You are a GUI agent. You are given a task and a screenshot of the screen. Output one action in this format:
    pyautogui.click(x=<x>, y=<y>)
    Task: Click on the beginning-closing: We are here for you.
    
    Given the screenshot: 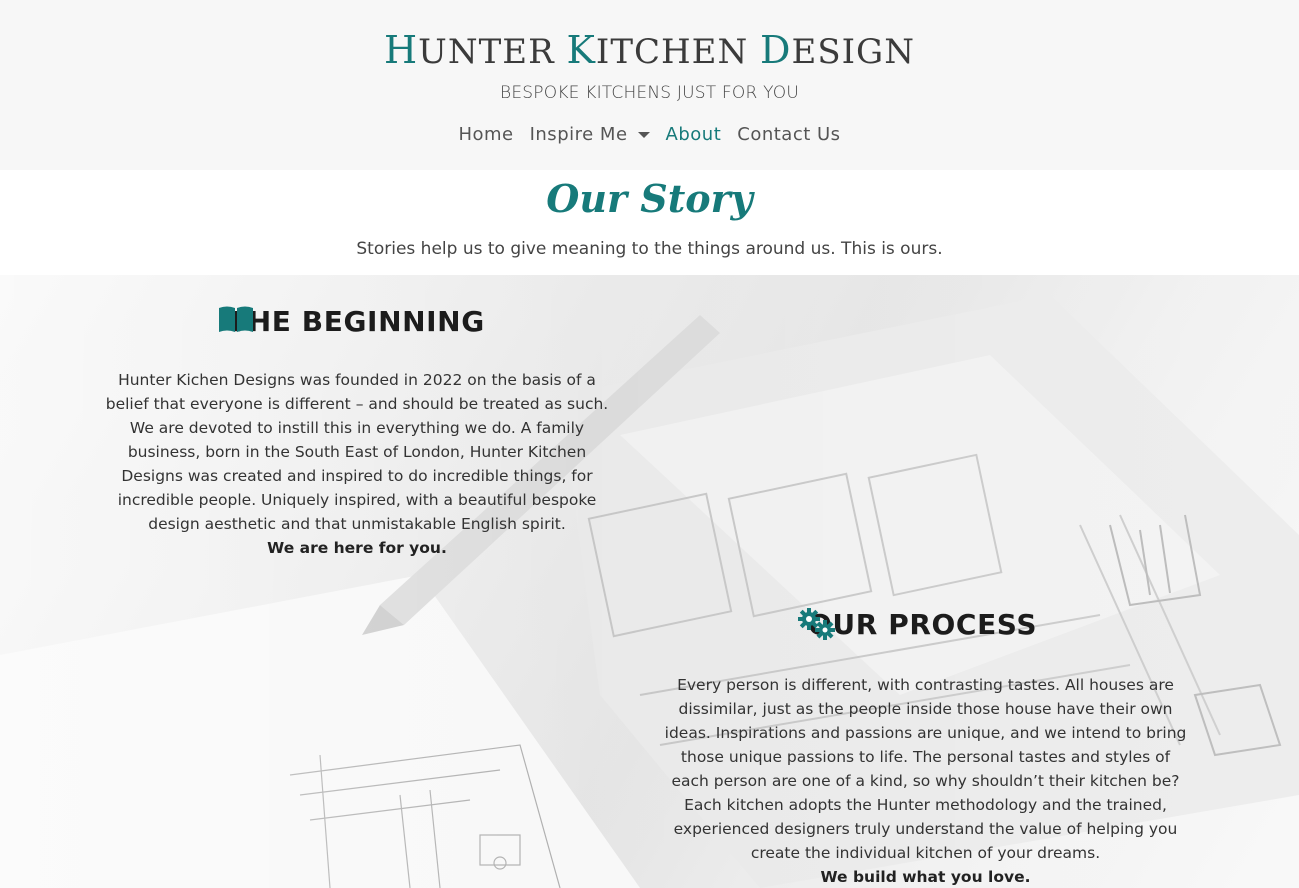 What is the action you would take?
    pyautogui.click(x=357, y=548)
    